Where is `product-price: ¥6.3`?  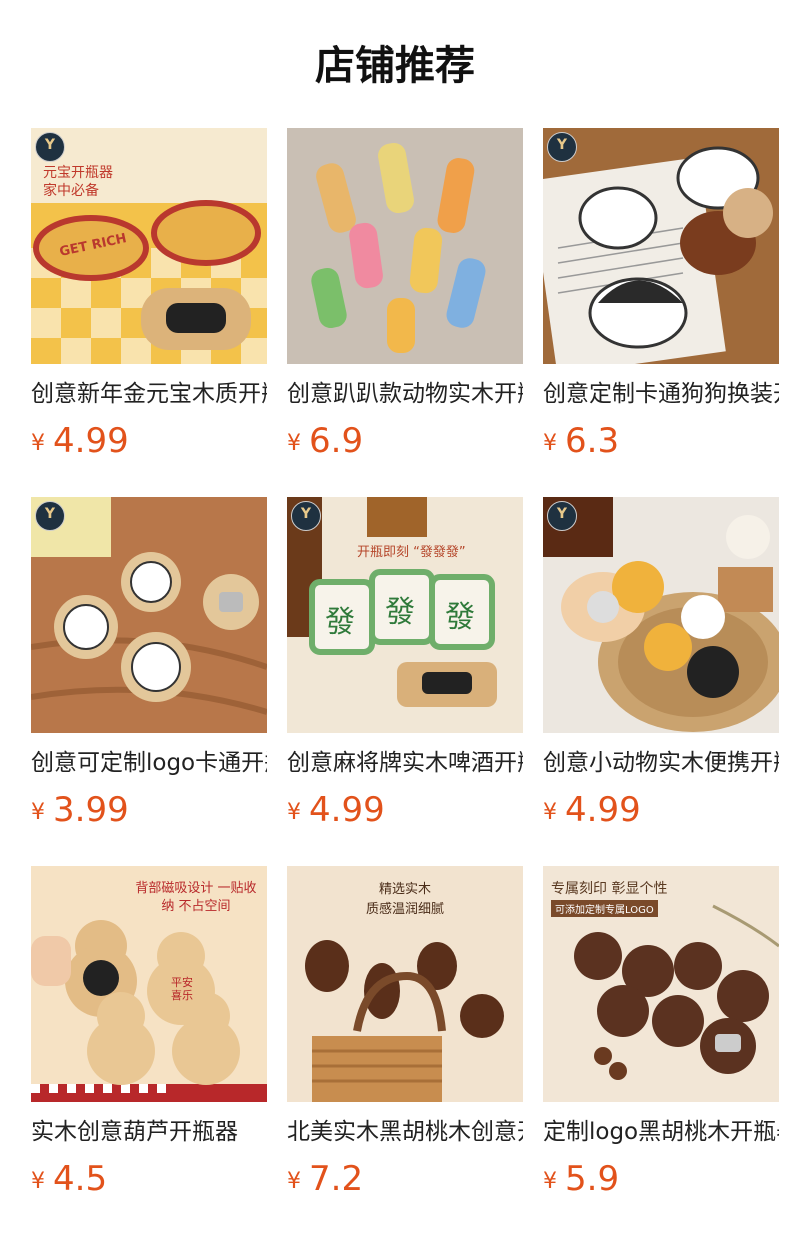
product-price: ¥6.3 is located at coordinates (661, 441).